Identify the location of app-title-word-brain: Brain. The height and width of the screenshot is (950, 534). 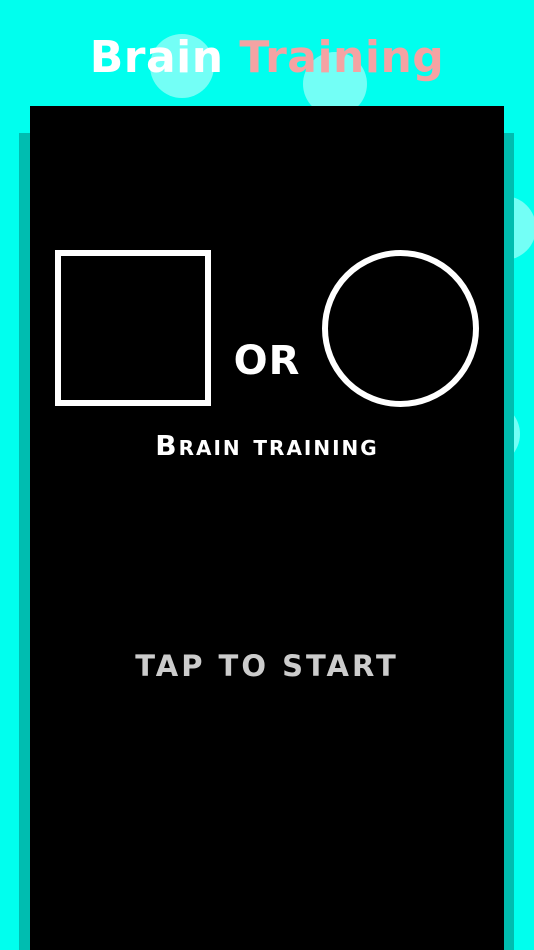
(156, 57).